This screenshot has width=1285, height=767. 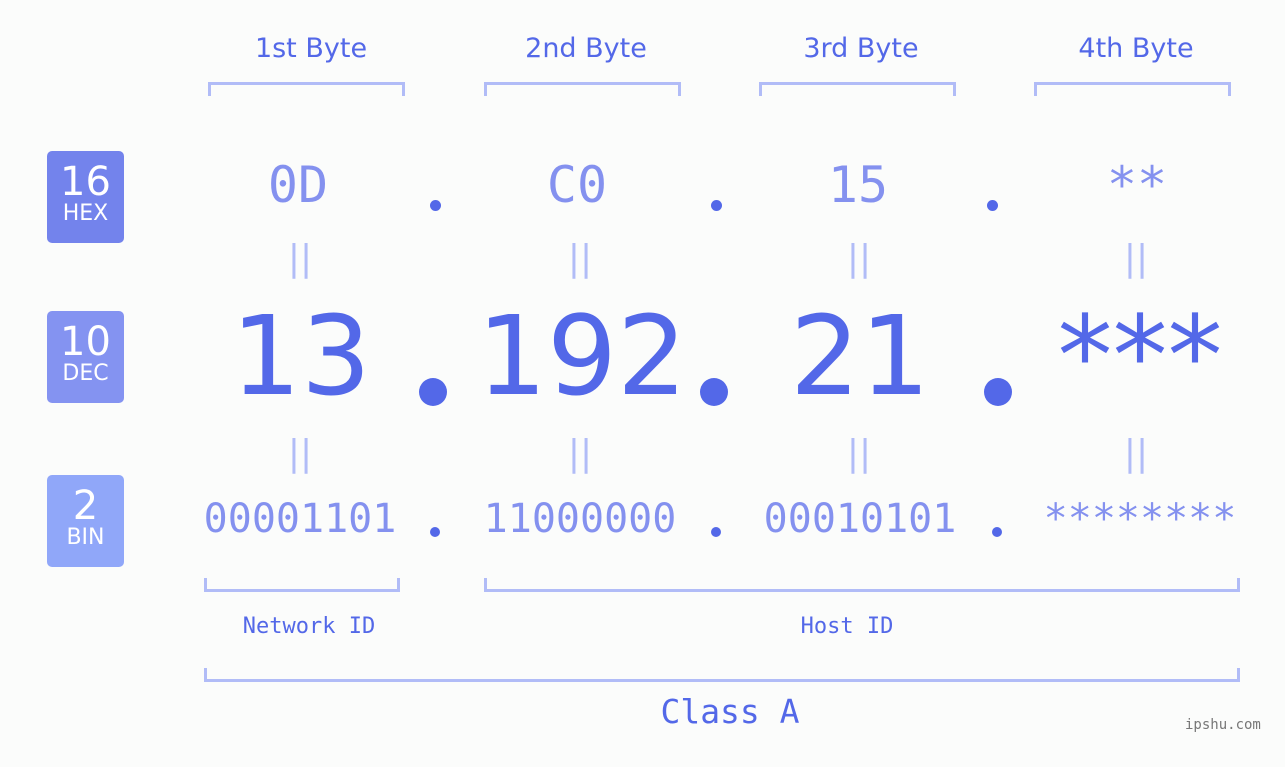 What do you see at coordinates (309, 626) in the screenshot?
I see `network-id-label: Network ID` at bounding box center [309, 626].